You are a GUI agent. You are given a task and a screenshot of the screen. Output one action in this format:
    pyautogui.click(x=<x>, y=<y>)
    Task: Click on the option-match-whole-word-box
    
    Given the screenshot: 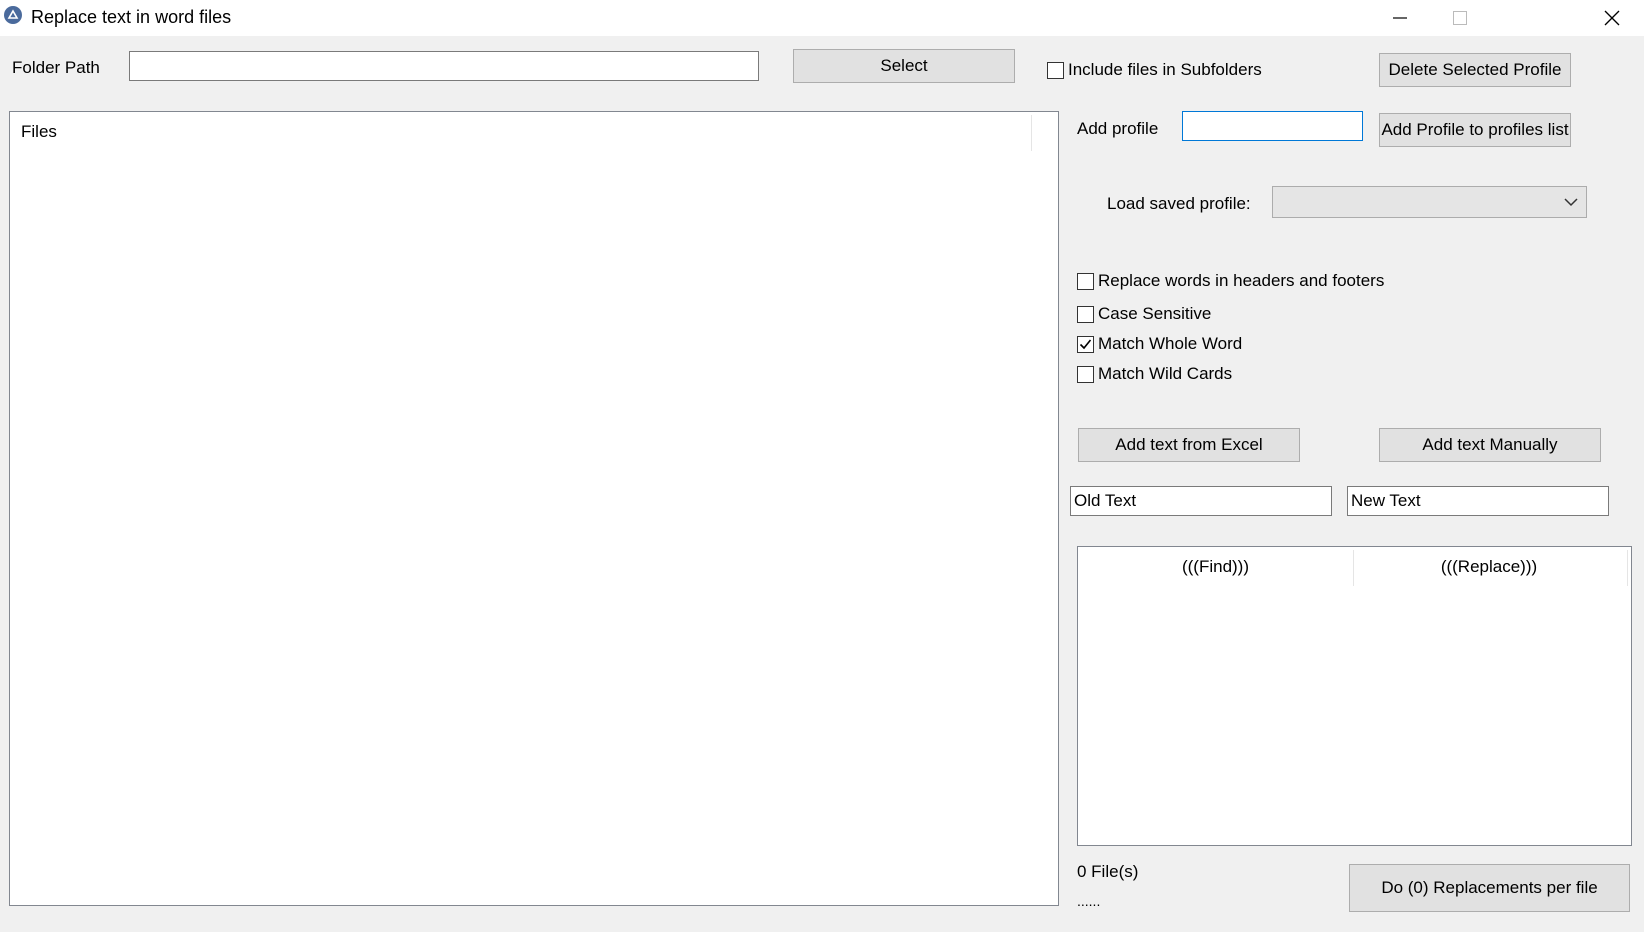 What is the action you would take?
    pyautogui.click(x=1085, y=344)
    